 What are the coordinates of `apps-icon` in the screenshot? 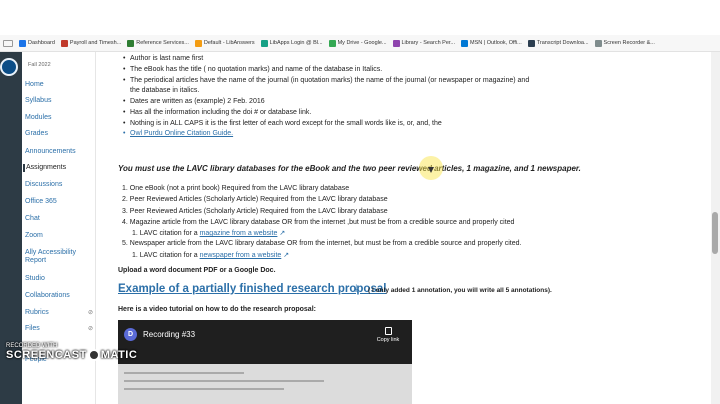 It's located at (8, 43).